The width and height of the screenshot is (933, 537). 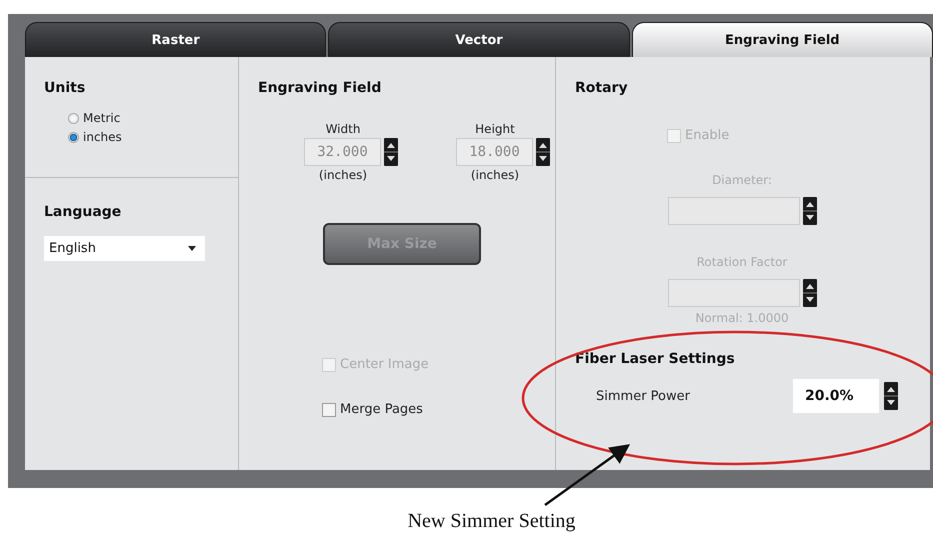 I want to click on number-field: 20.0%, so click(x=836, y=396).